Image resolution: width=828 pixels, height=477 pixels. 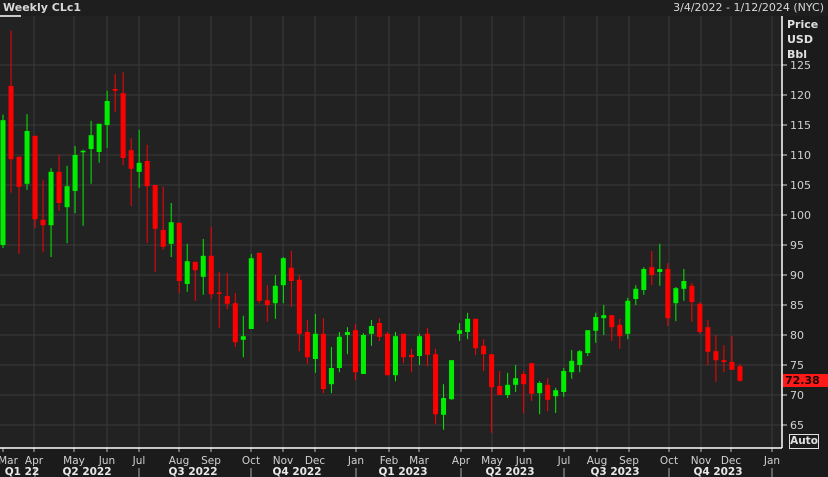 What do you see at coordinates (509, 471) in the screenshot?
I see `quarter-label: Q2 2023` at bounding box center [509, 471].